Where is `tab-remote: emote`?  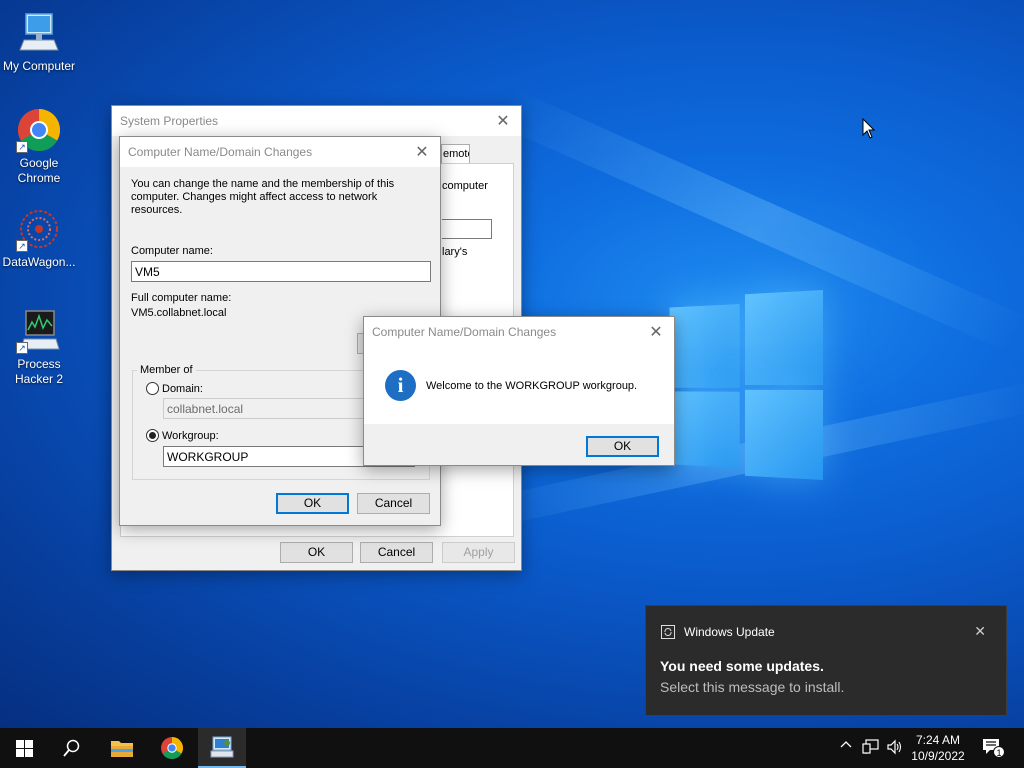 tab-remote: emote is located at coordinates (455, 154).